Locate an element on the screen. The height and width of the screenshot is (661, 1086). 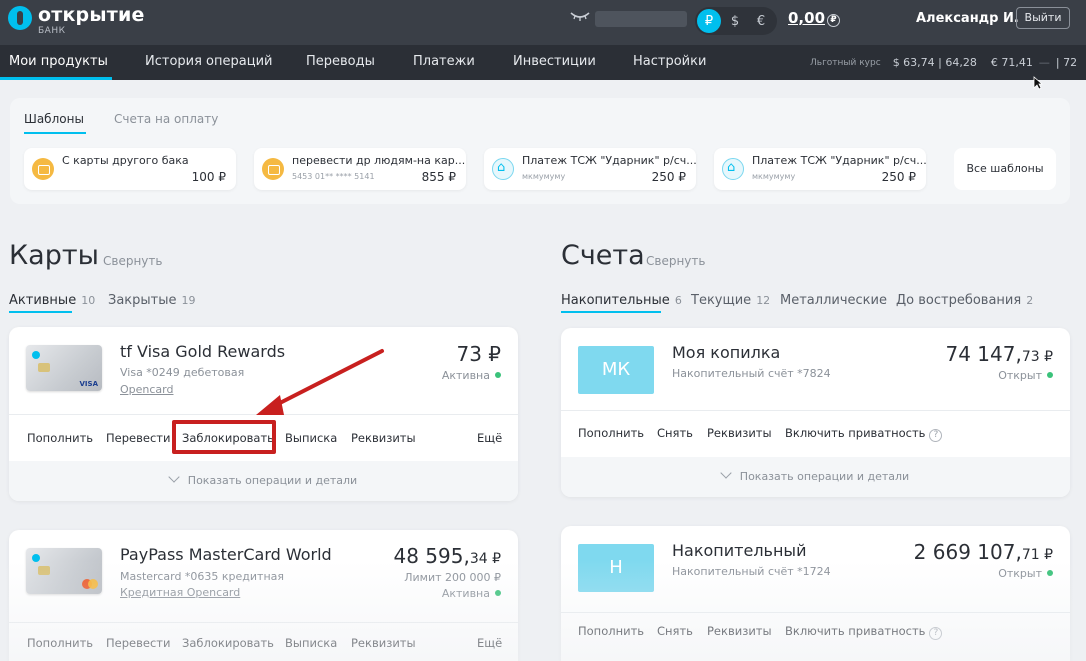
cards-title: Карты is located at coordinates (54, 255).